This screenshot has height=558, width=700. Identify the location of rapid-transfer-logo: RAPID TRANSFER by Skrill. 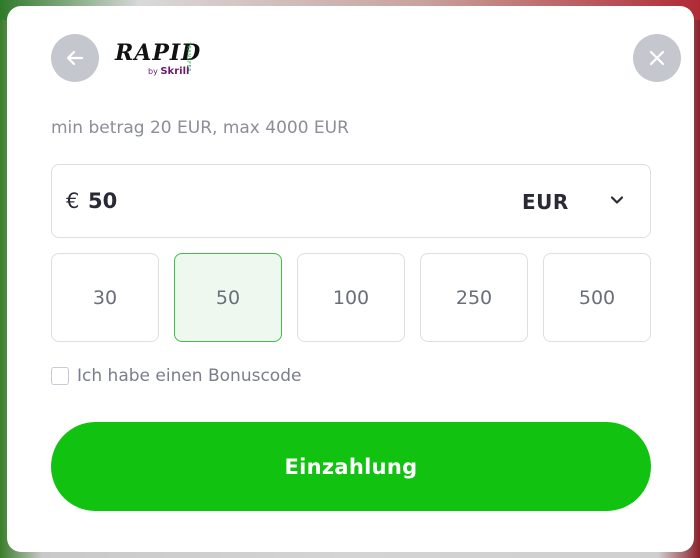
(157, 59).